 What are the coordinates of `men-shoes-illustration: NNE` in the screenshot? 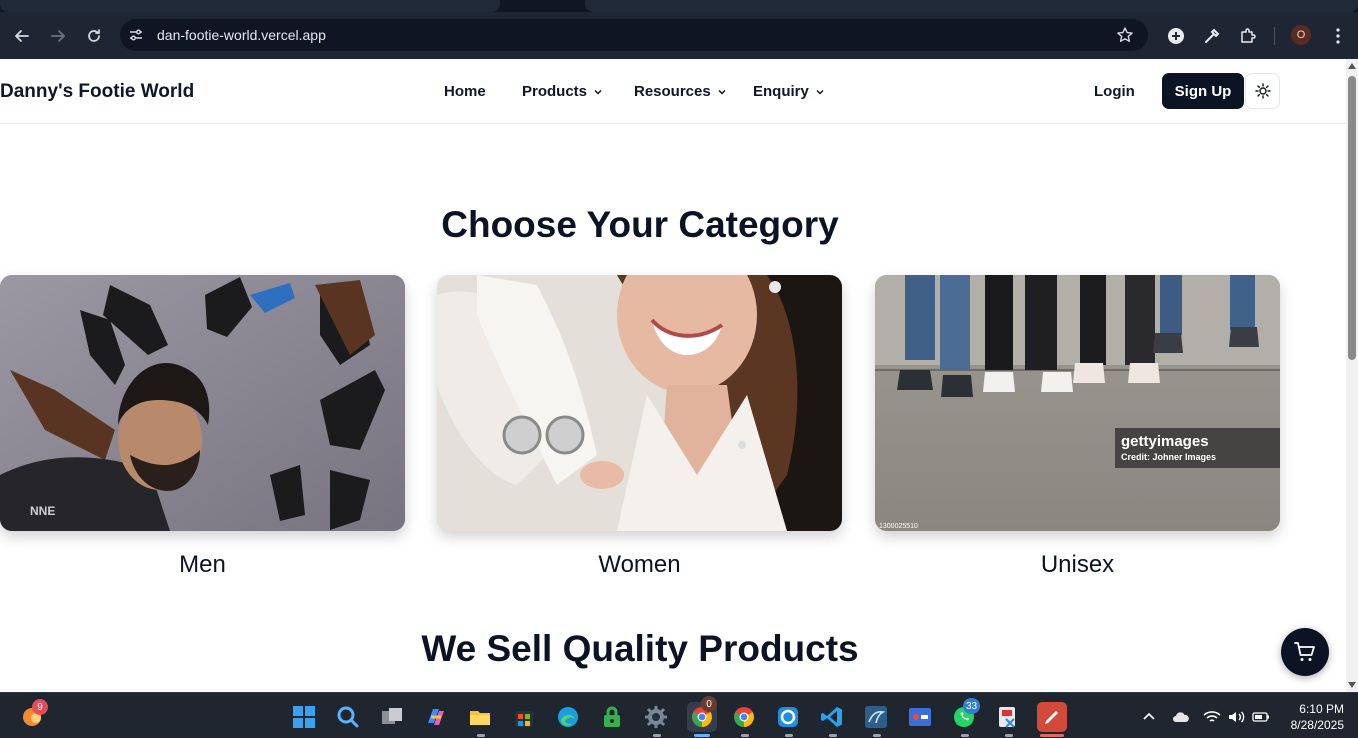 It's located at (202, 403).